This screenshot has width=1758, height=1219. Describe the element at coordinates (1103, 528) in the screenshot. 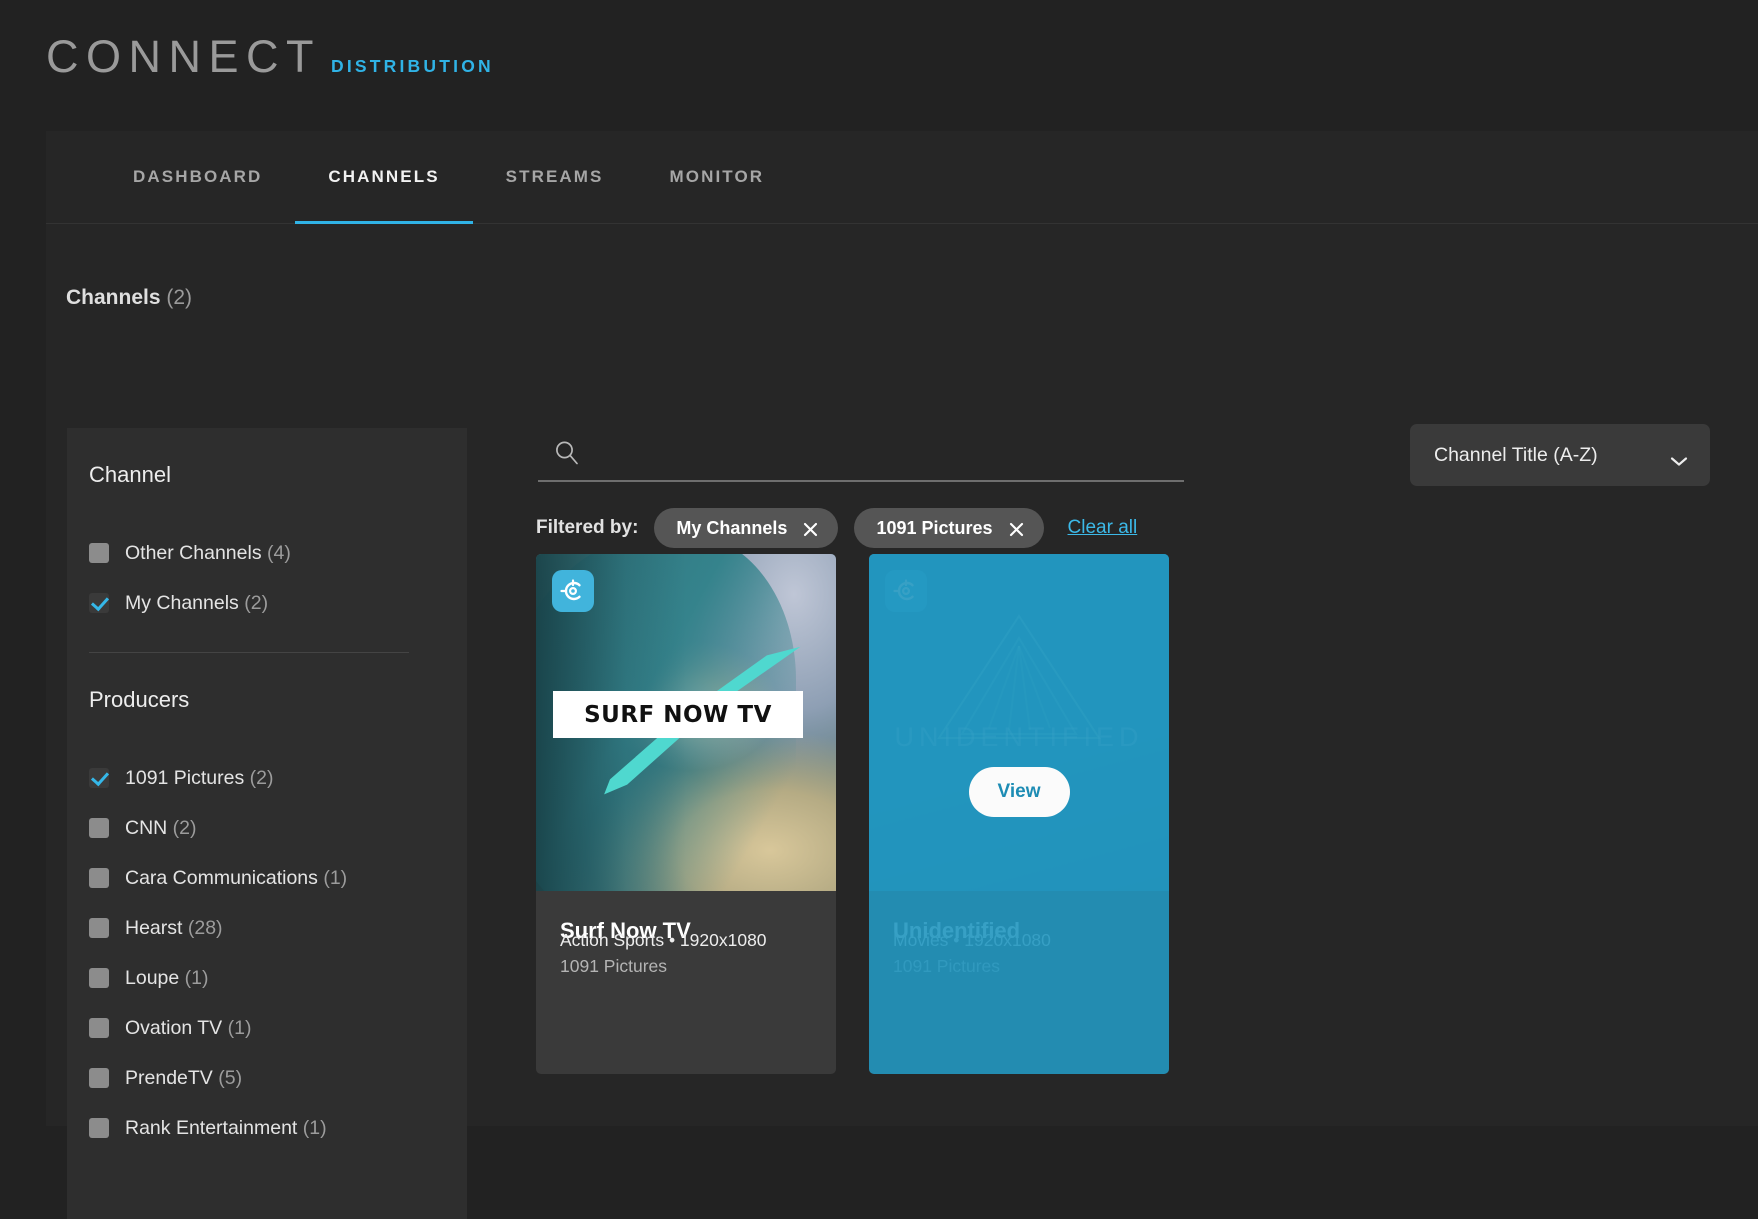

I see `clear-all-link: Clear all` at that location.